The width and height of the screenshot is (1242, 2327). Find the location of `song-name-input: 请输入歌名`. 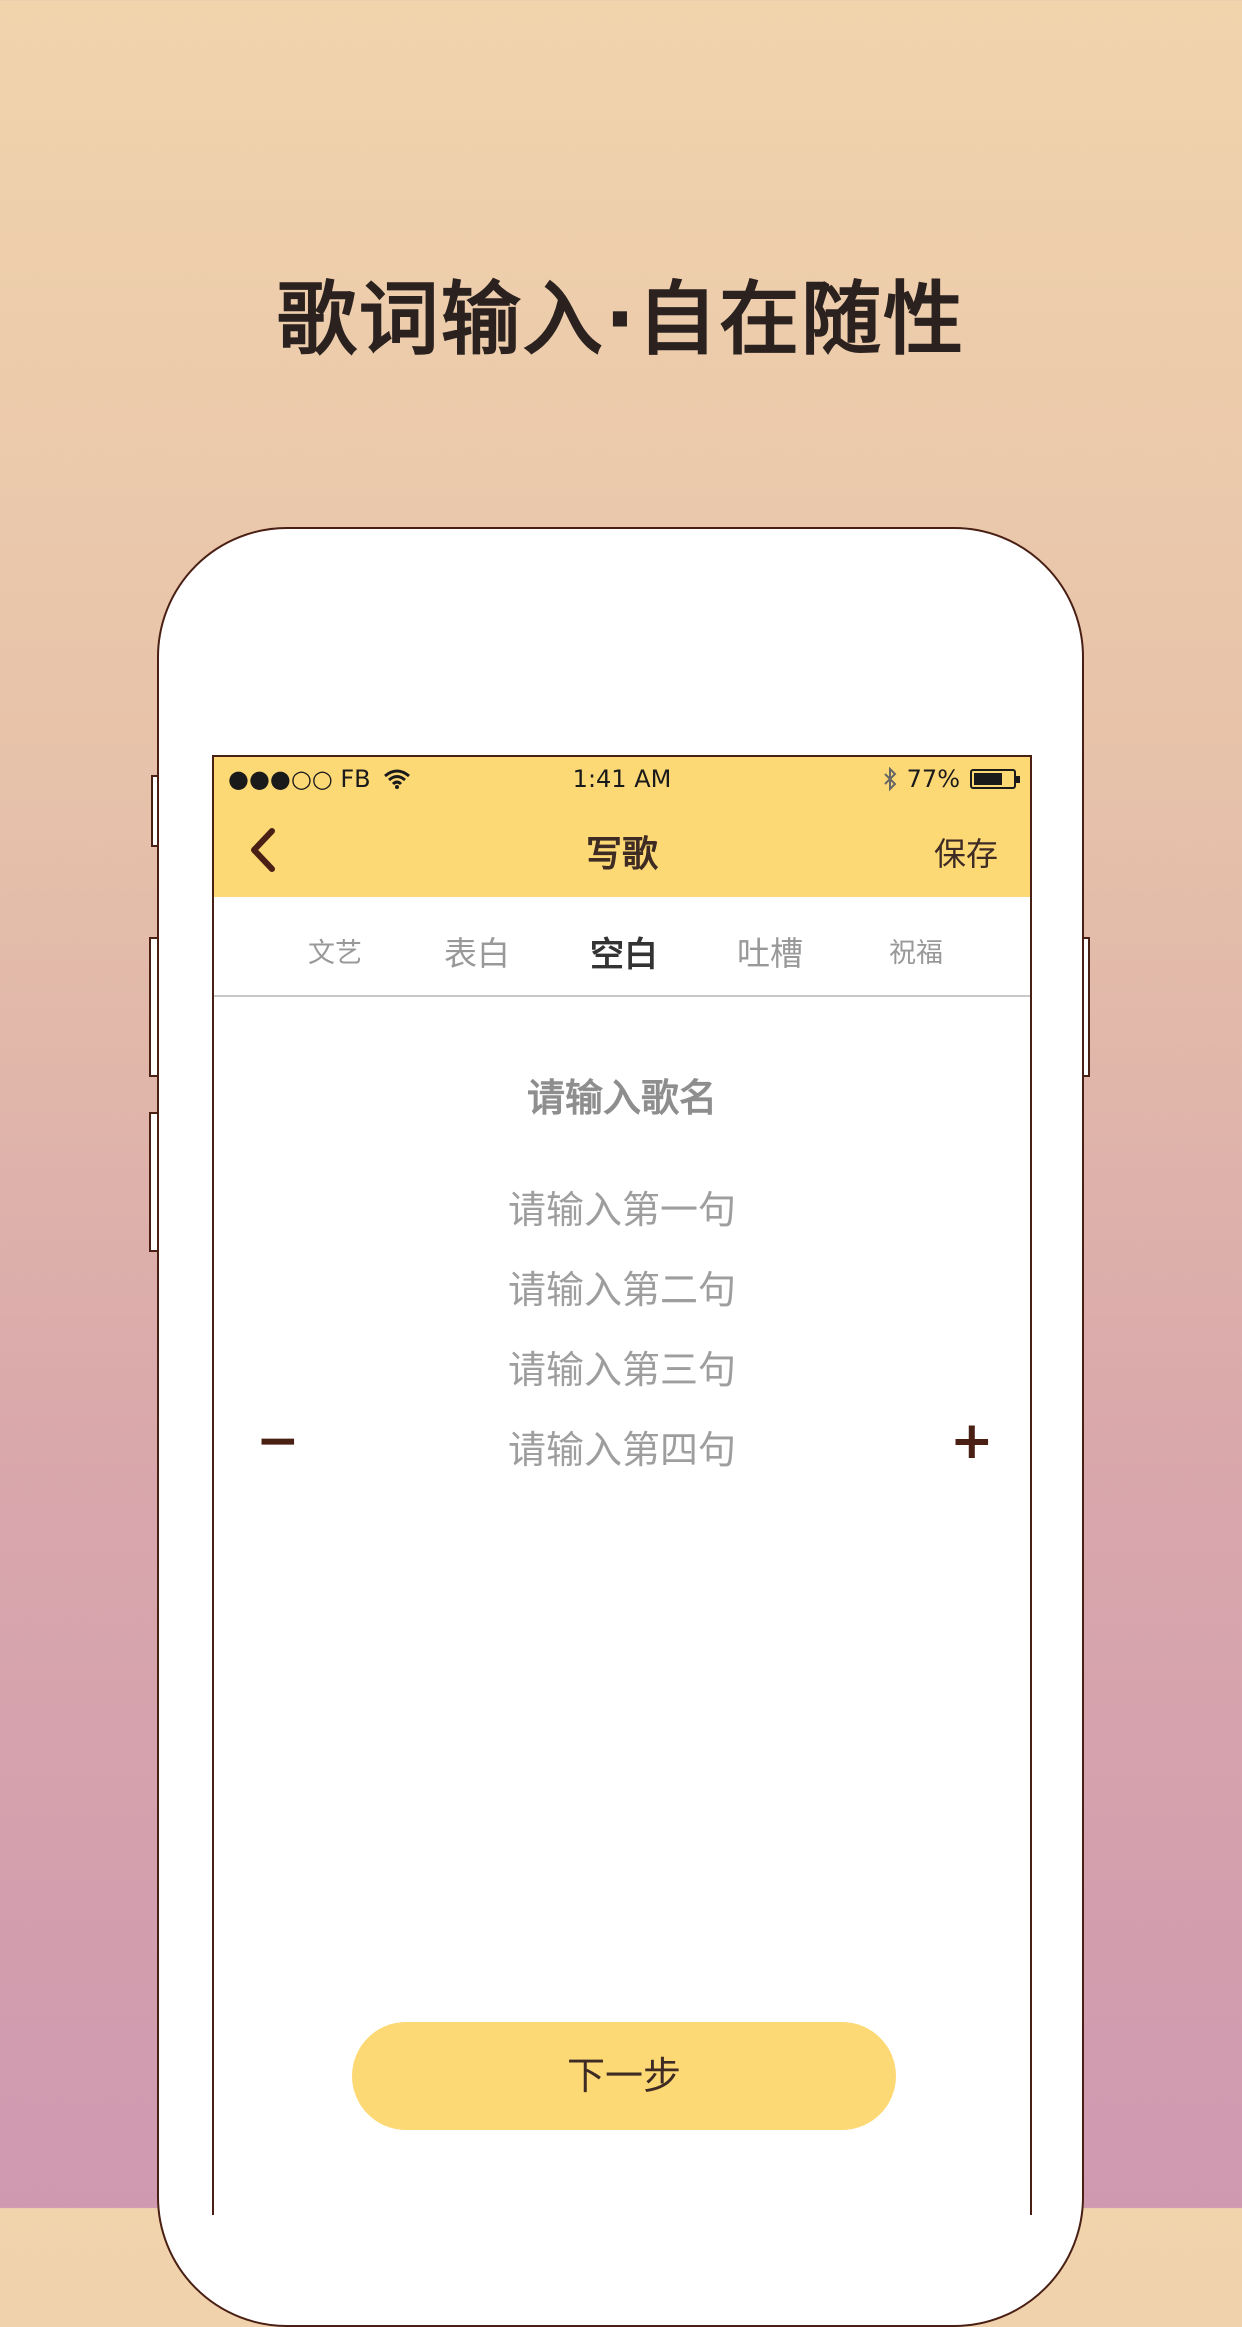

song-name-input: 请输入歌名 is located at coordinates (622, 1094).